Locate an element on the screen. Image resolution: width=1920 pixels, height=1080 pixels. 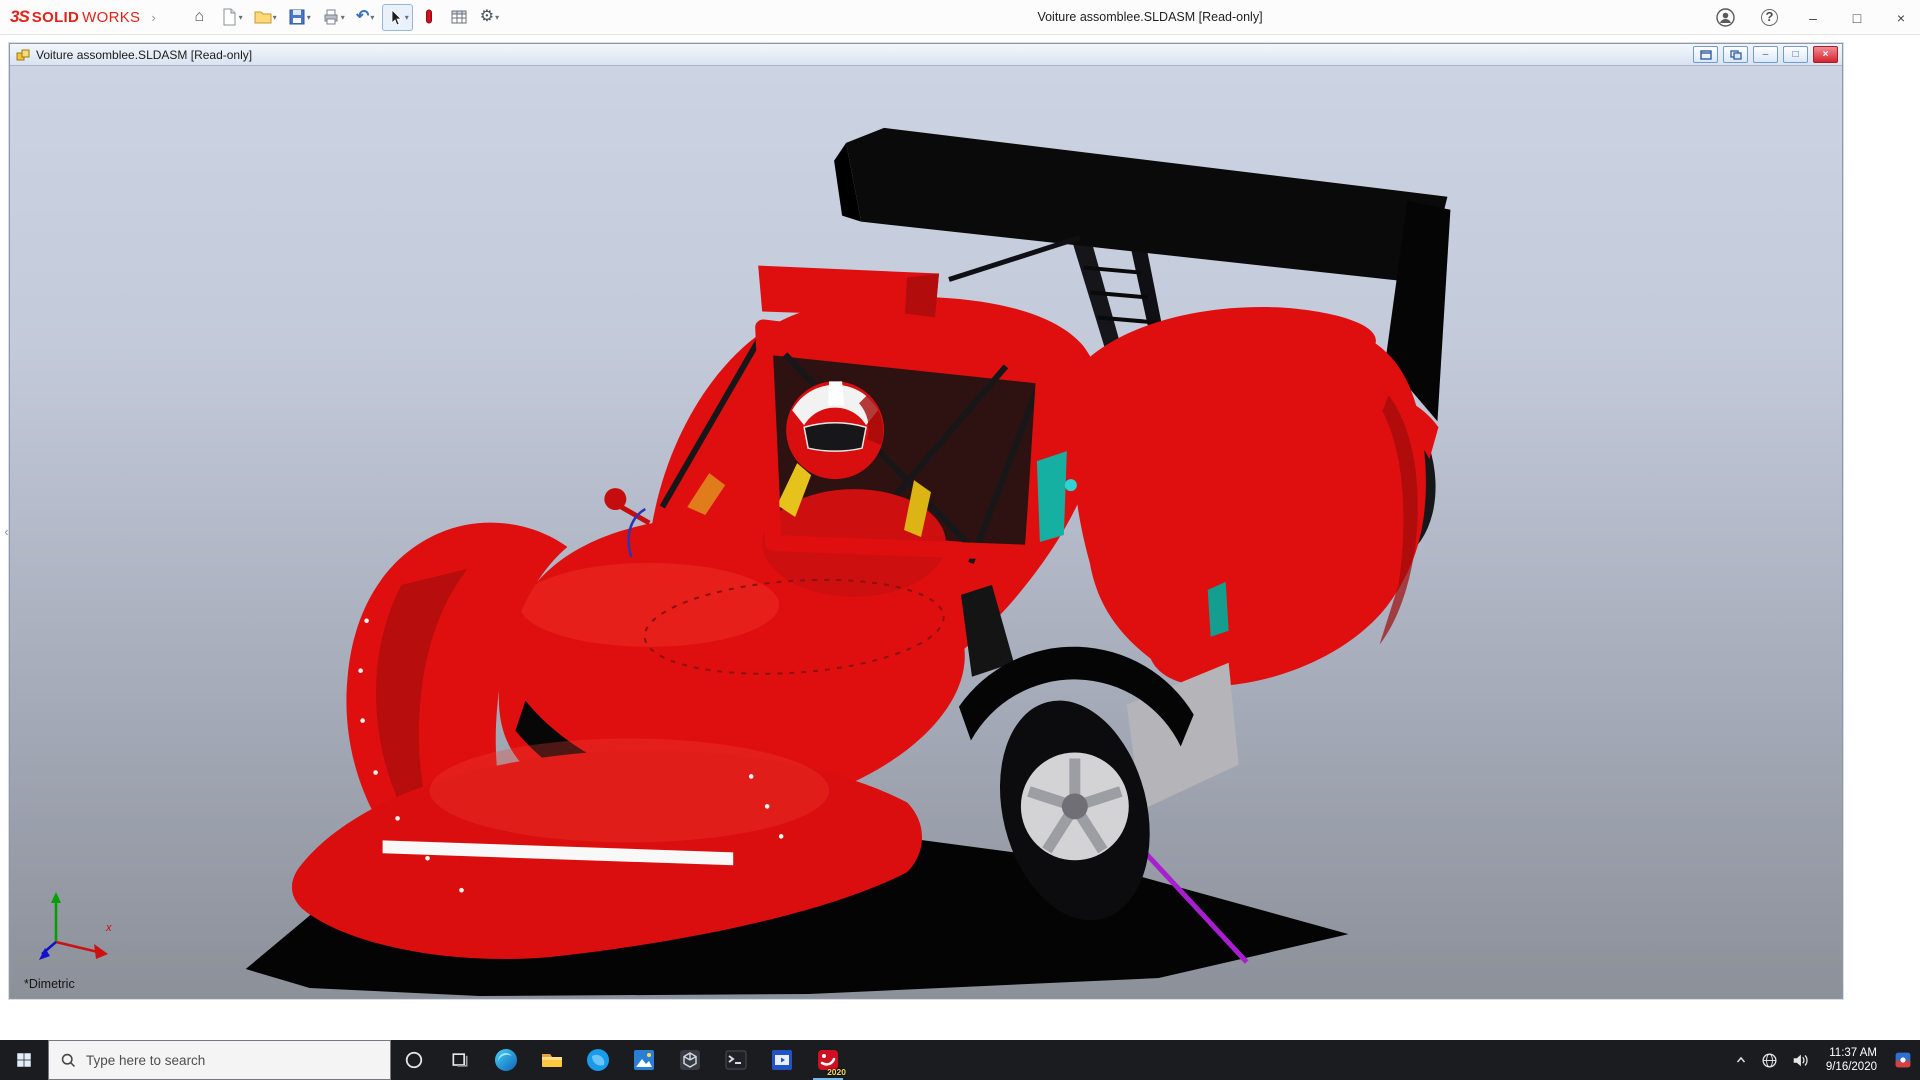
quick-access-toolbar: ⌂ ▾ ▾ ▾ ▾ ↶ ▾ ▾ ⚙ ▾ is located at coordinates (344, 17).